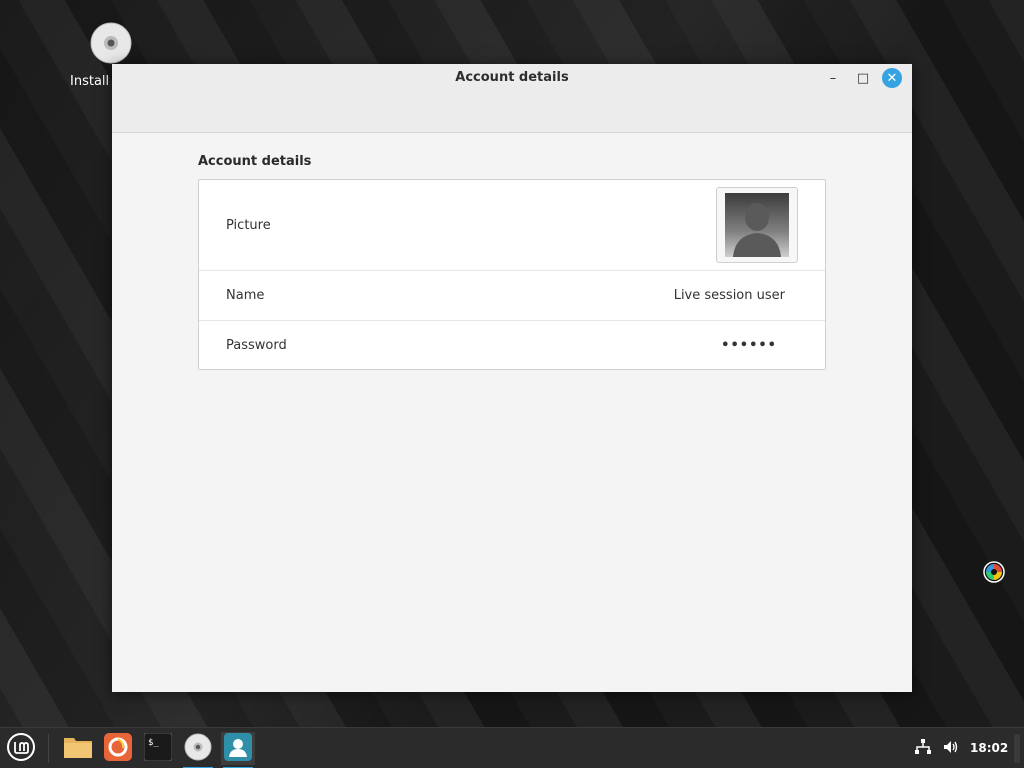 This screenshot has width=1024, height=768. I want to click on taskbar-separator, so click(48, 748).